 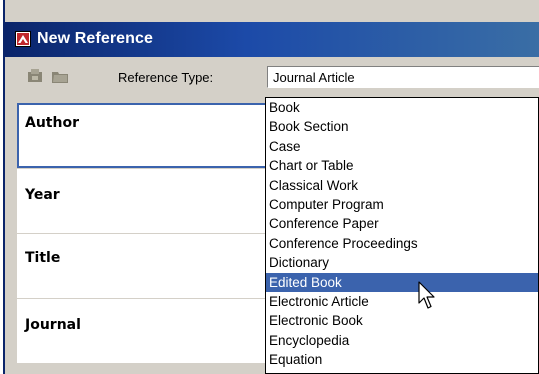 I want to click on journal-field: Journal, so click(x=143, y=330).